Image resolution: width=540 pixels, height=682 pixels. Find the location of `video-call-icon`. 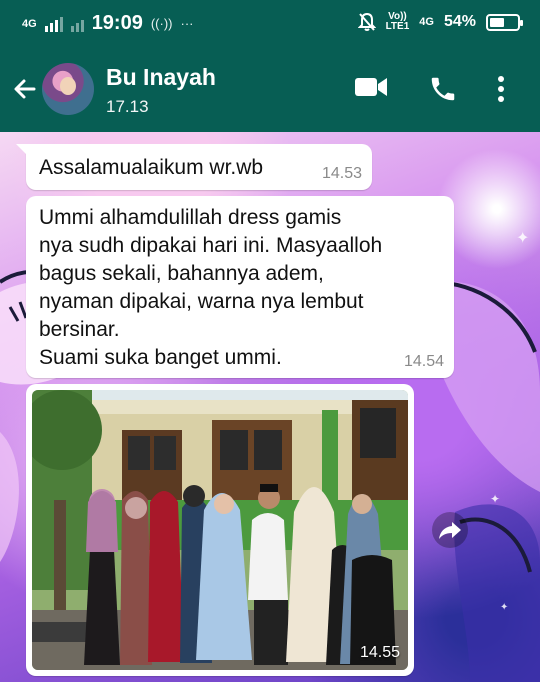

video-call-icon is located at coordinates (371, 87).